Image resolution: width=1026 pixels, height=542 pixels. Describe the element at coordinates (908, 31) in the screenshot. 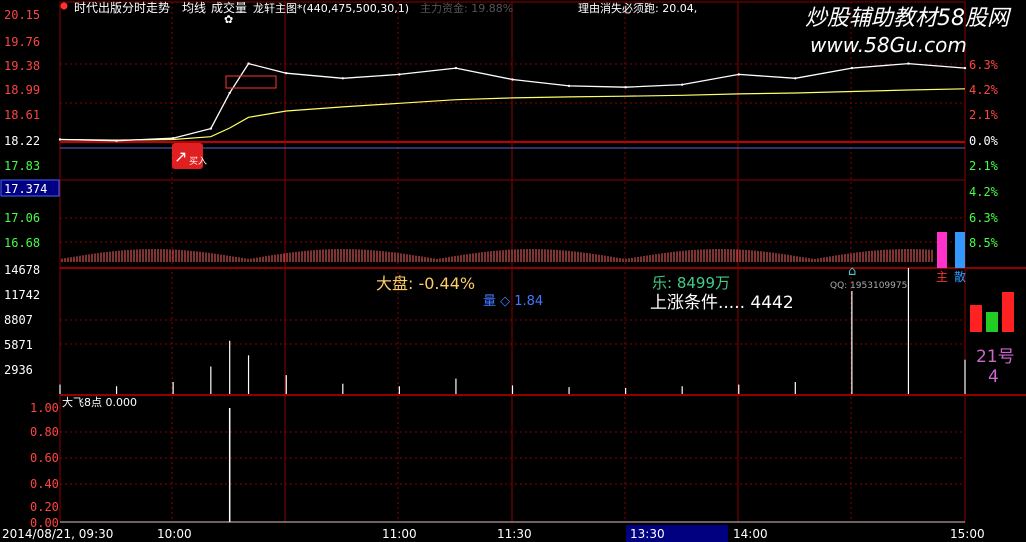

I see `watermark: 炒股辅助教材58股网 www.58Gu.com` at that location.